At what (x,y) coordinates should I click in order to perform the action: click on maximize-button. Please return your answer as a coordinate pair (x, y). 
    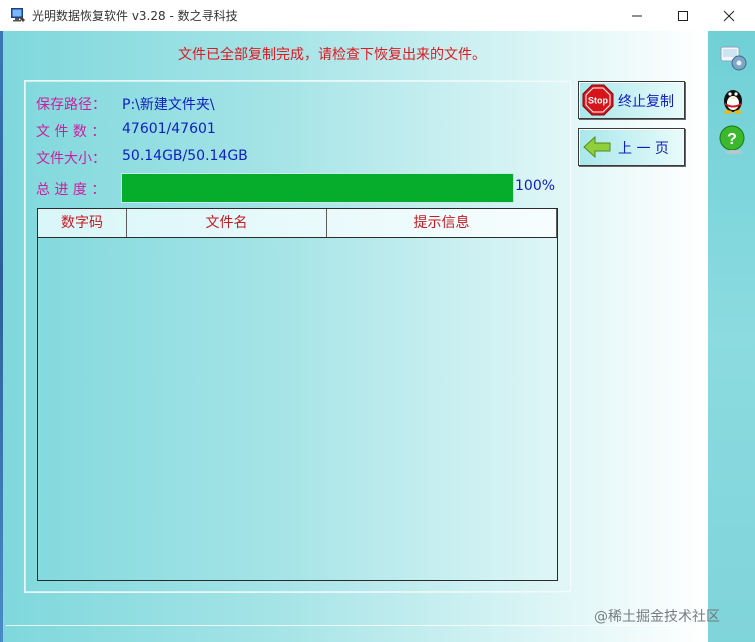
    Looking at the image, I should click on (683, 15).